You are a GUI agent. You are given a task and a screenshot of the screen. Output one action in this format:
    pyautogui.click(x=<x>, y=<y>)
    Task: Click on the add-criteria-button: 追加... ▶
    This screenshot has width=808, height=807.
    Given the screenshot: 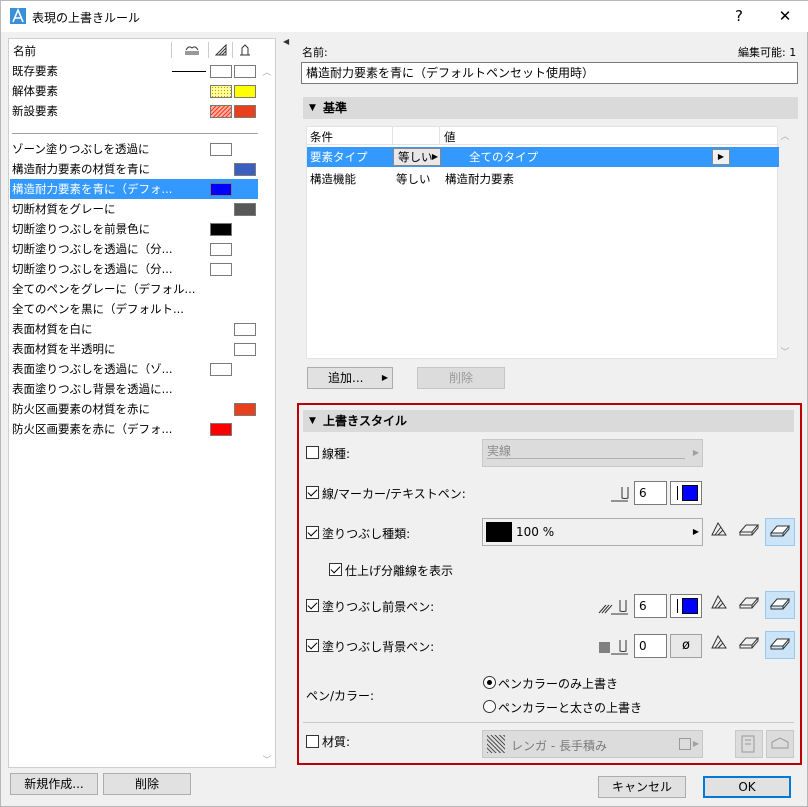 What is the action you would take?
    pyautogui.click(x=350, y=378)
    